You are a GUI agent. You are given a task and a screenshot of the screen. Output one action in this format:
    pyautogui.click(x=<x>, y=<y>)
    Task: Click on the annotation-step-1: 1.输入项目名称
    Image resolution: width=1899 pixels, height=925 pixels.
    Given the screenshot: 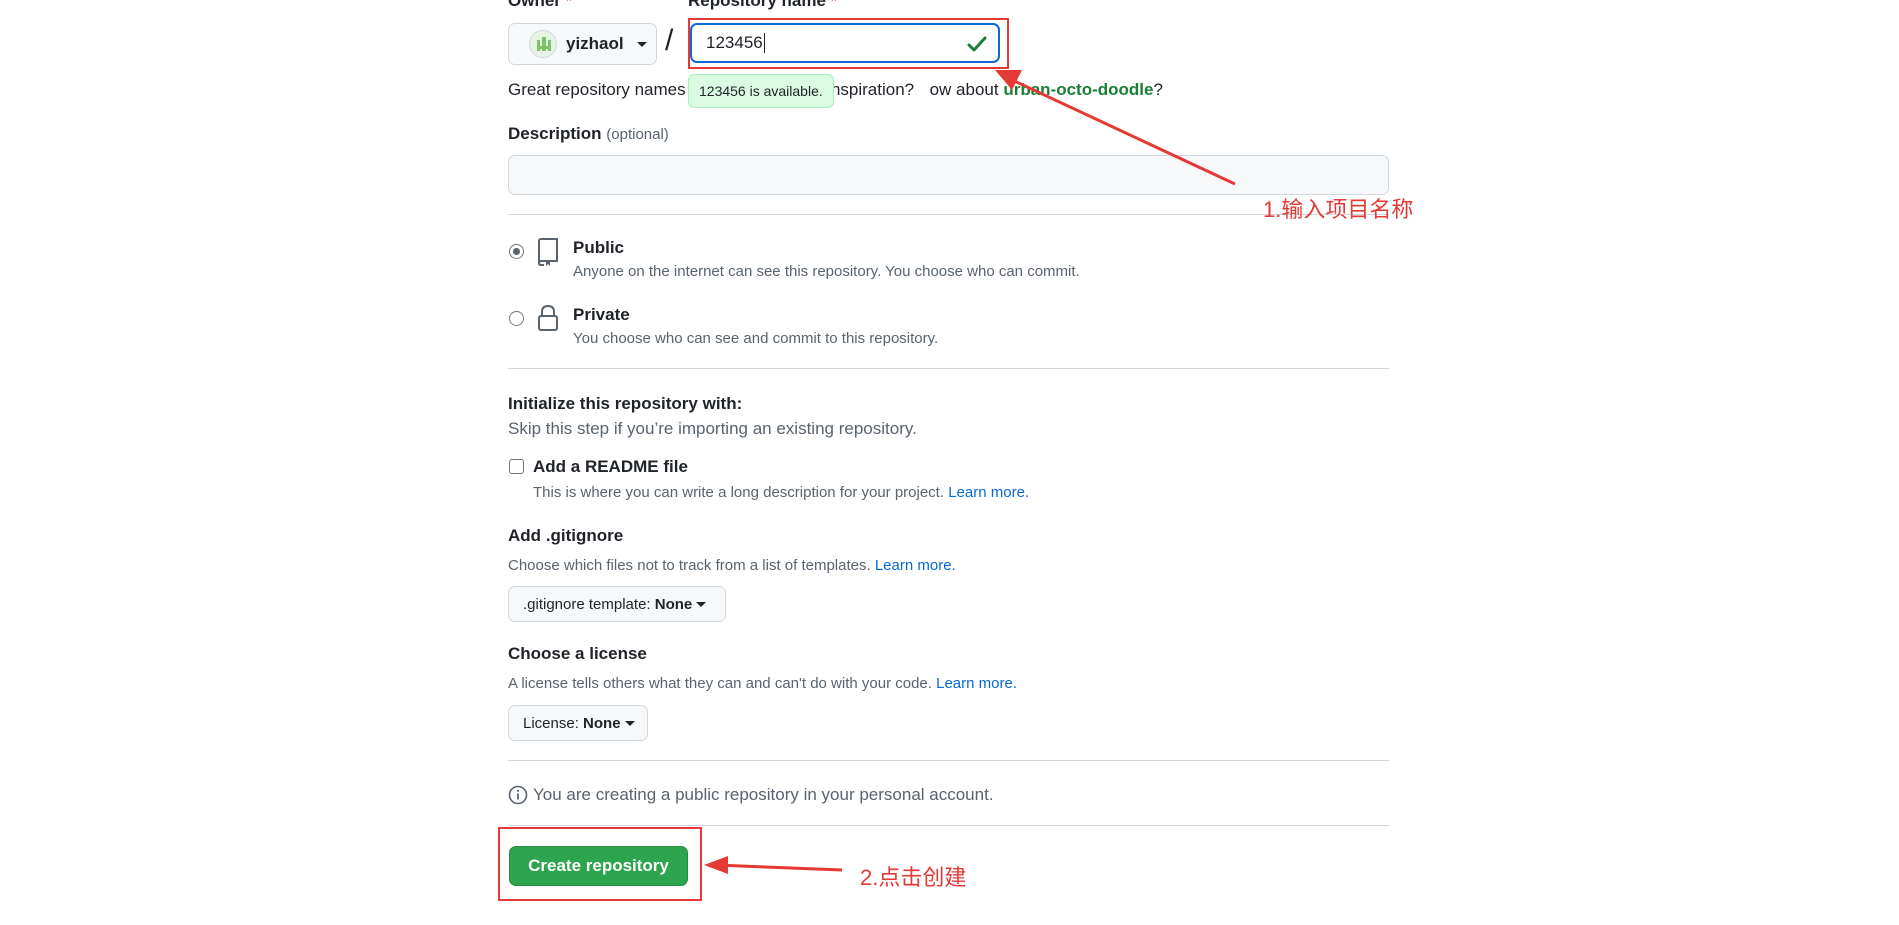 What is the action you would take?
    pyautogui.click(x=1338, y=209)
    